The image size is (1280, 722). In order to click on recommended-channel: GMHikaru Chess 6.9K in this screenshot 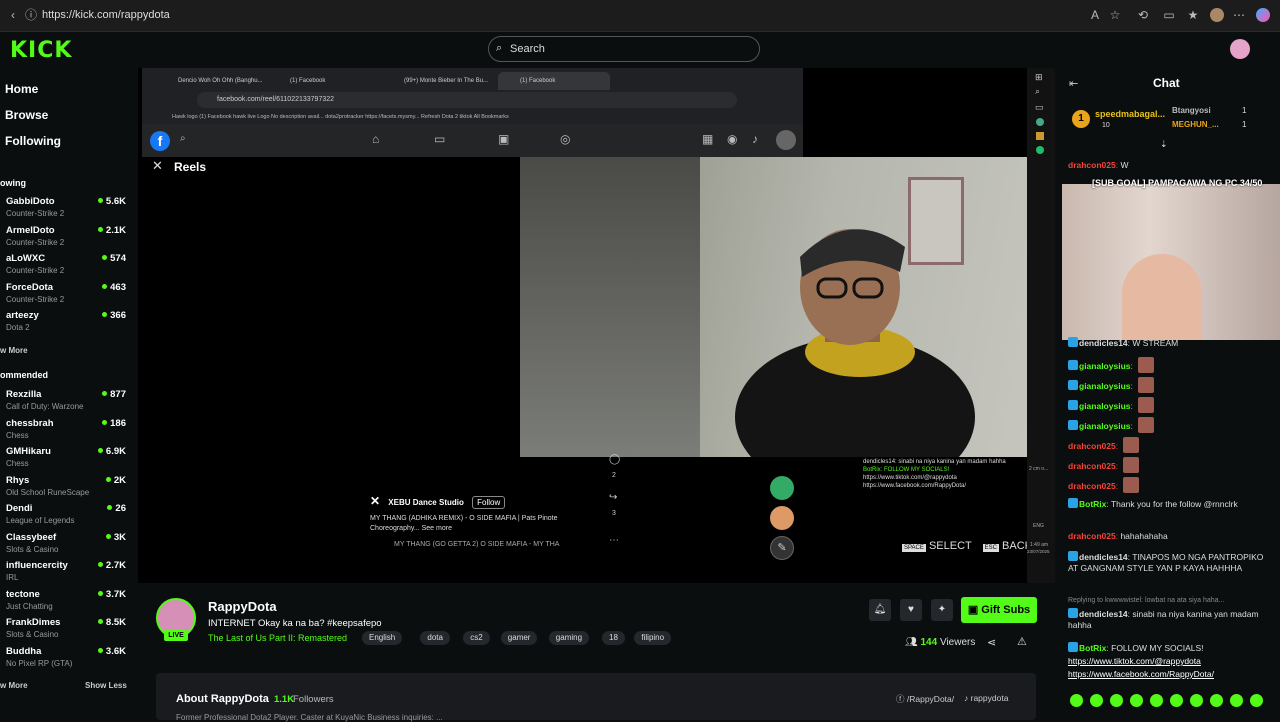, I will do `click(69, 459)`.